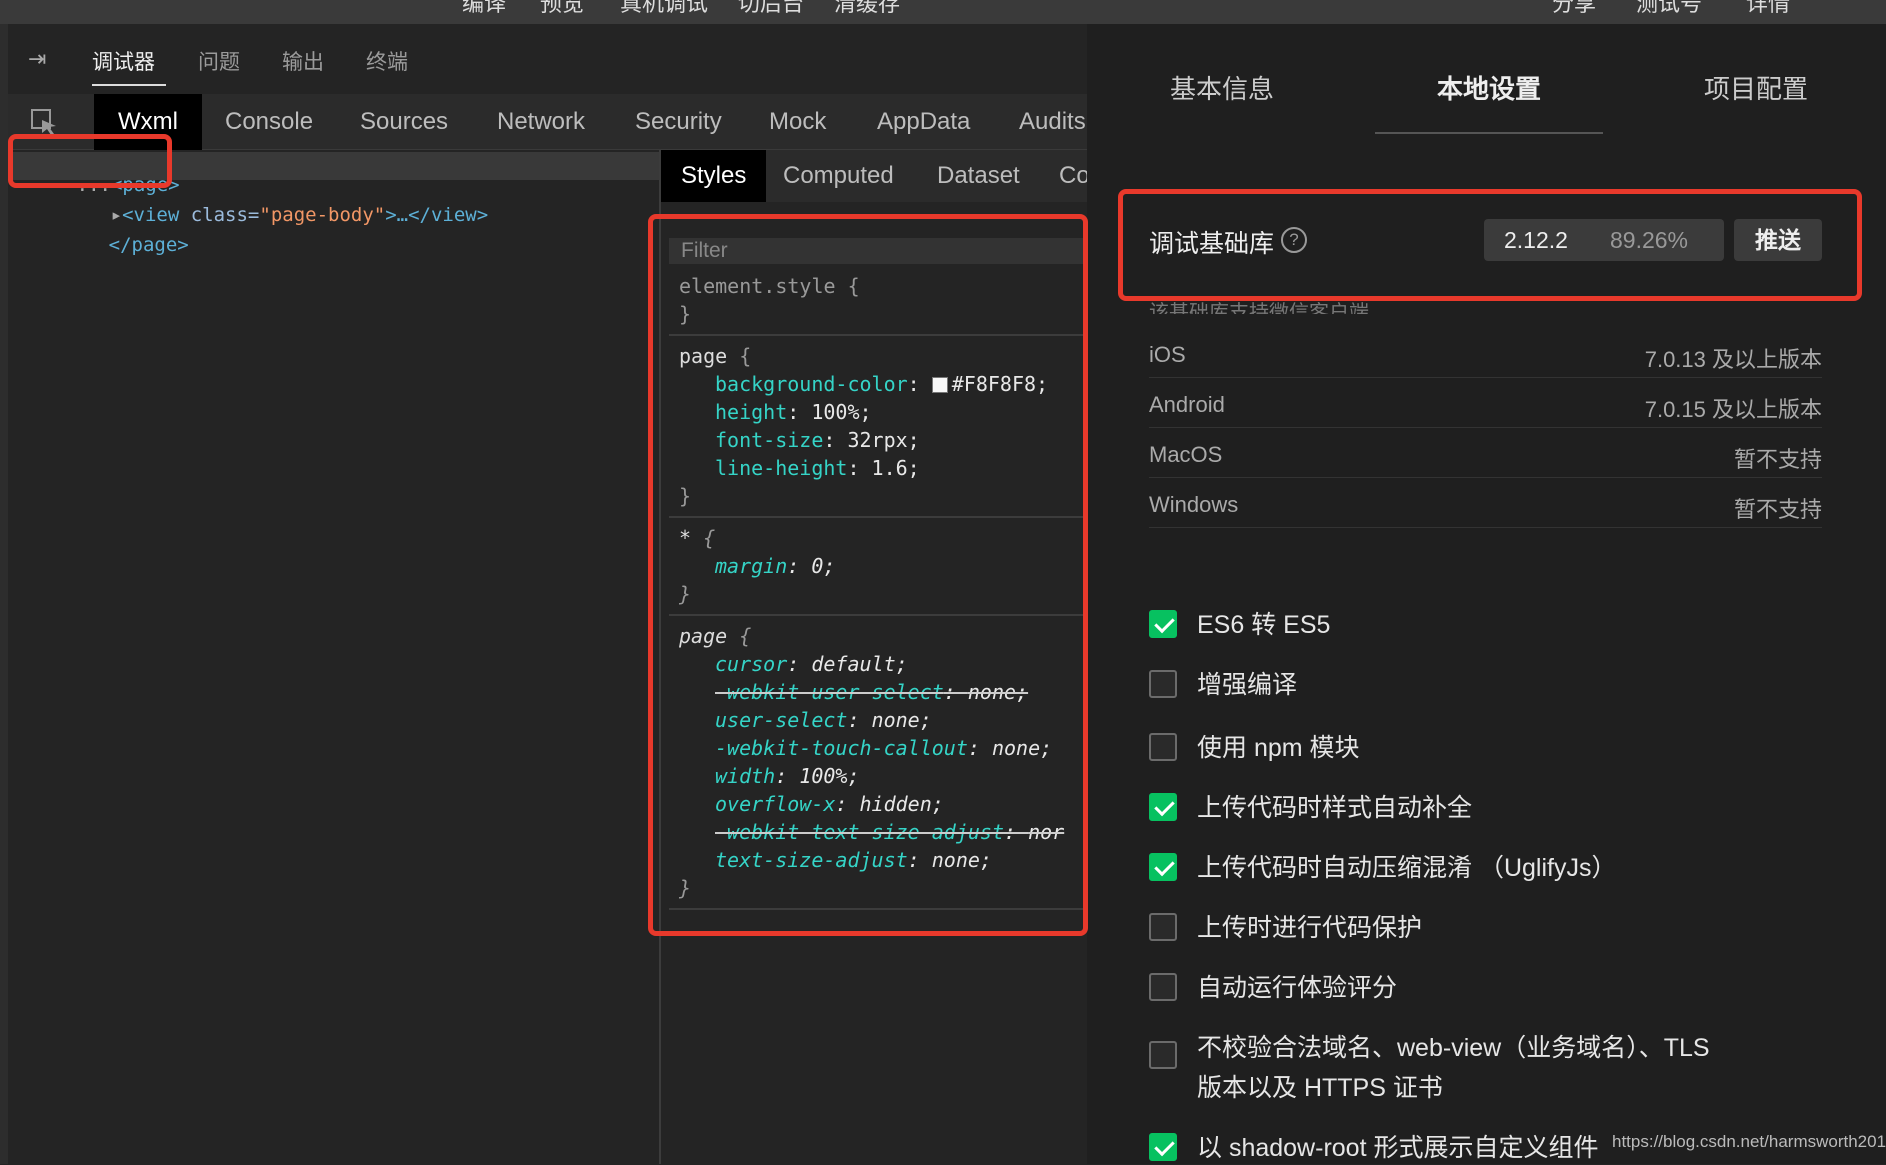  Describe the element at coordinates (1187, 404) in the screenshot. I see `platform-name: Android` at that location.